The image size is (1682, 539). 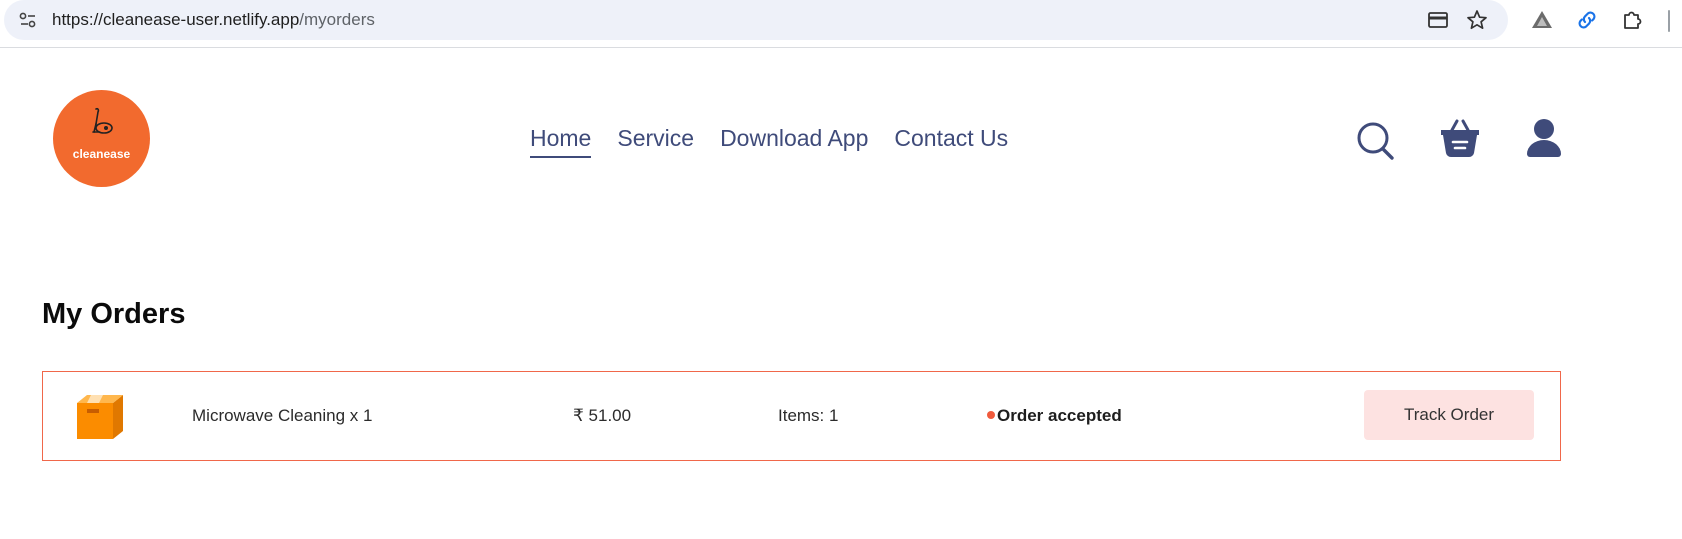 What do you see at coordinates (1059, 415) in the screenshot?
I see `order-status-text: Order accepted` at bounding box center [1059, 415].